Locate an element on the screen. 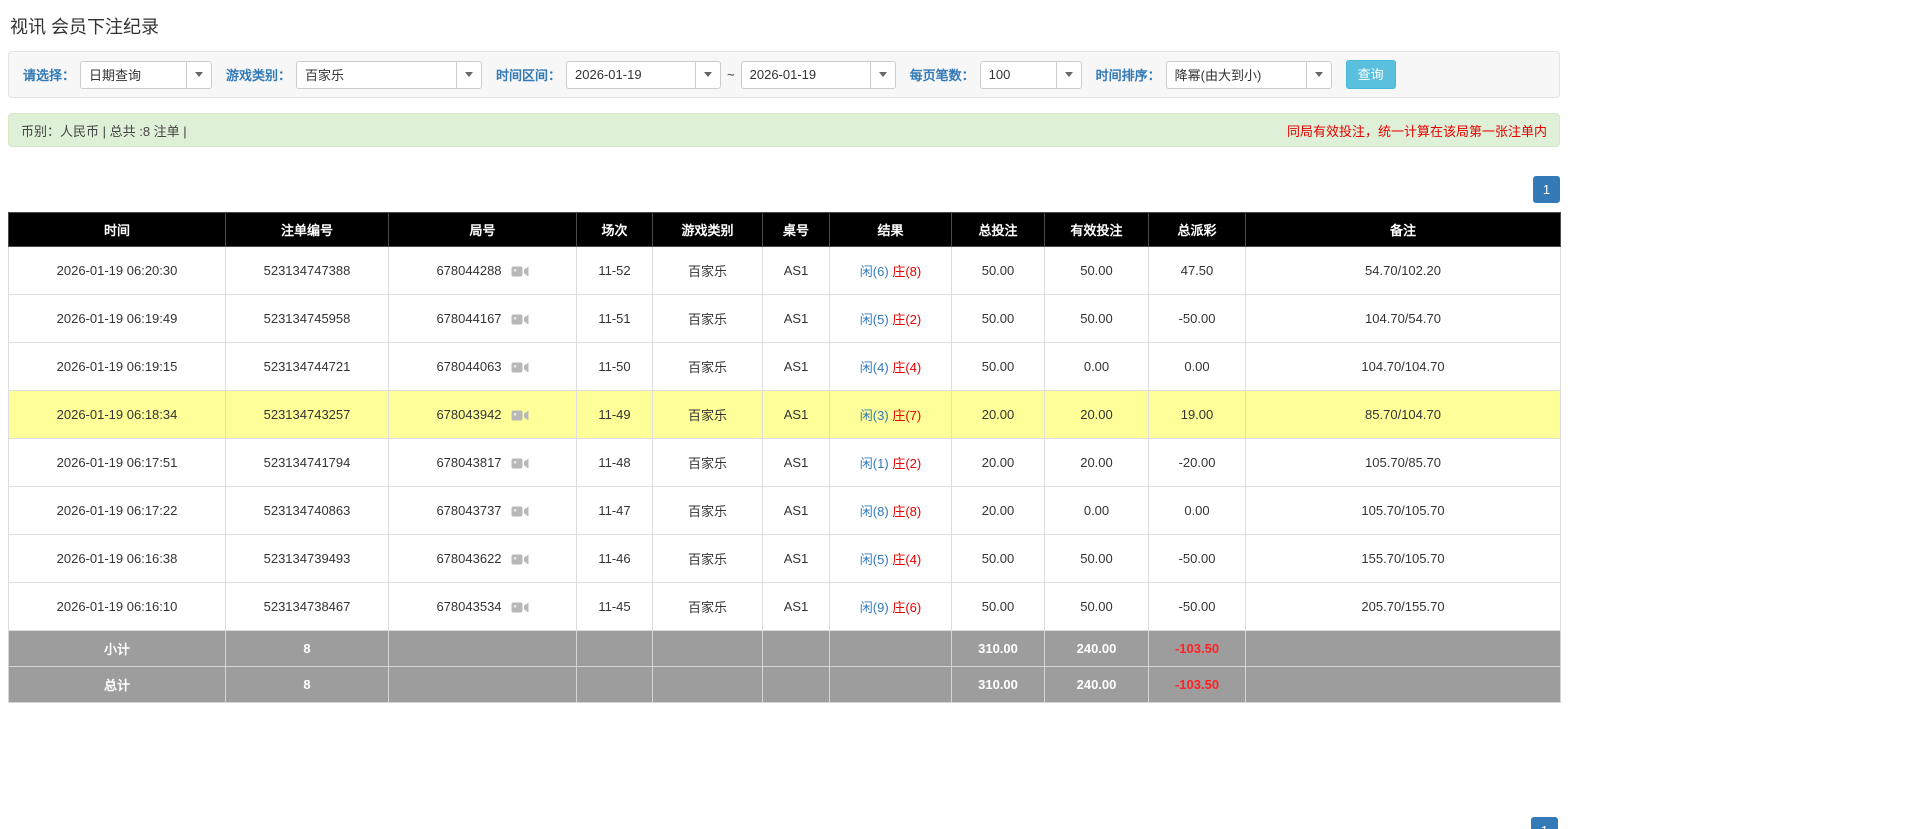  date-from-caret-button is located at coordinates (708, 74).